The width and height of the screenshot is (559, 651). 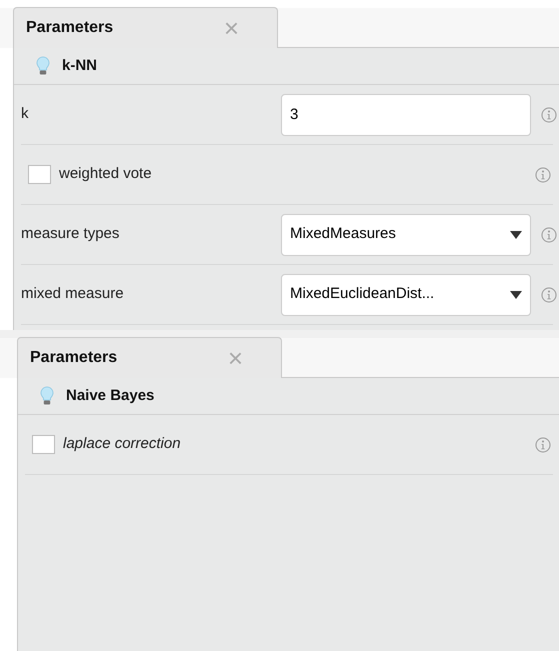 What do you see at coordinates (122, 444) in the screenshot?
I see `parameter-label: laplace correction` at bounding box center [122, 444].